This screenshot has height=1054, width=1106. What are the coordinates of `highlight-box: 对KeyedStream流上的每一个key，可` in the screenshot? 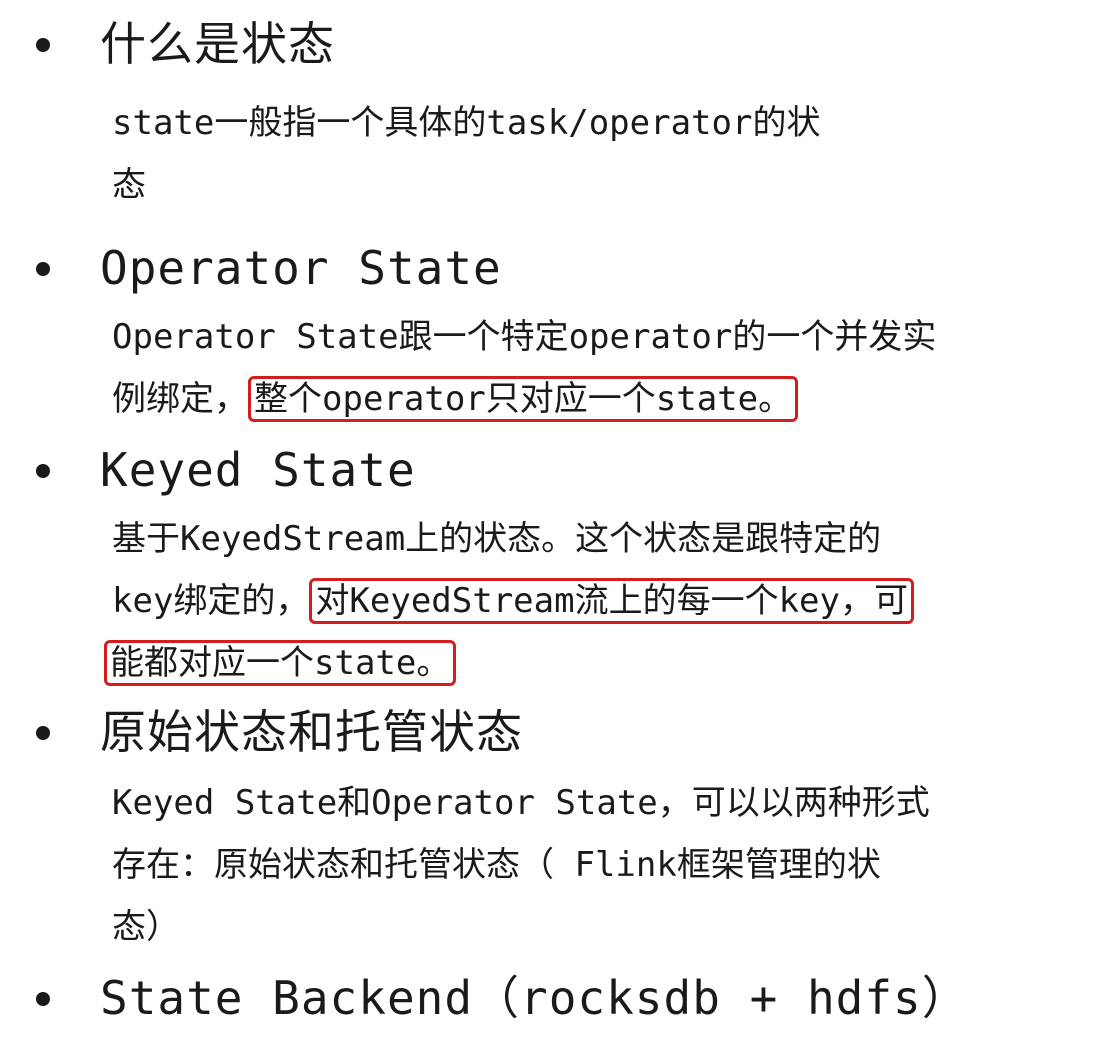 It's located at (611, 601).